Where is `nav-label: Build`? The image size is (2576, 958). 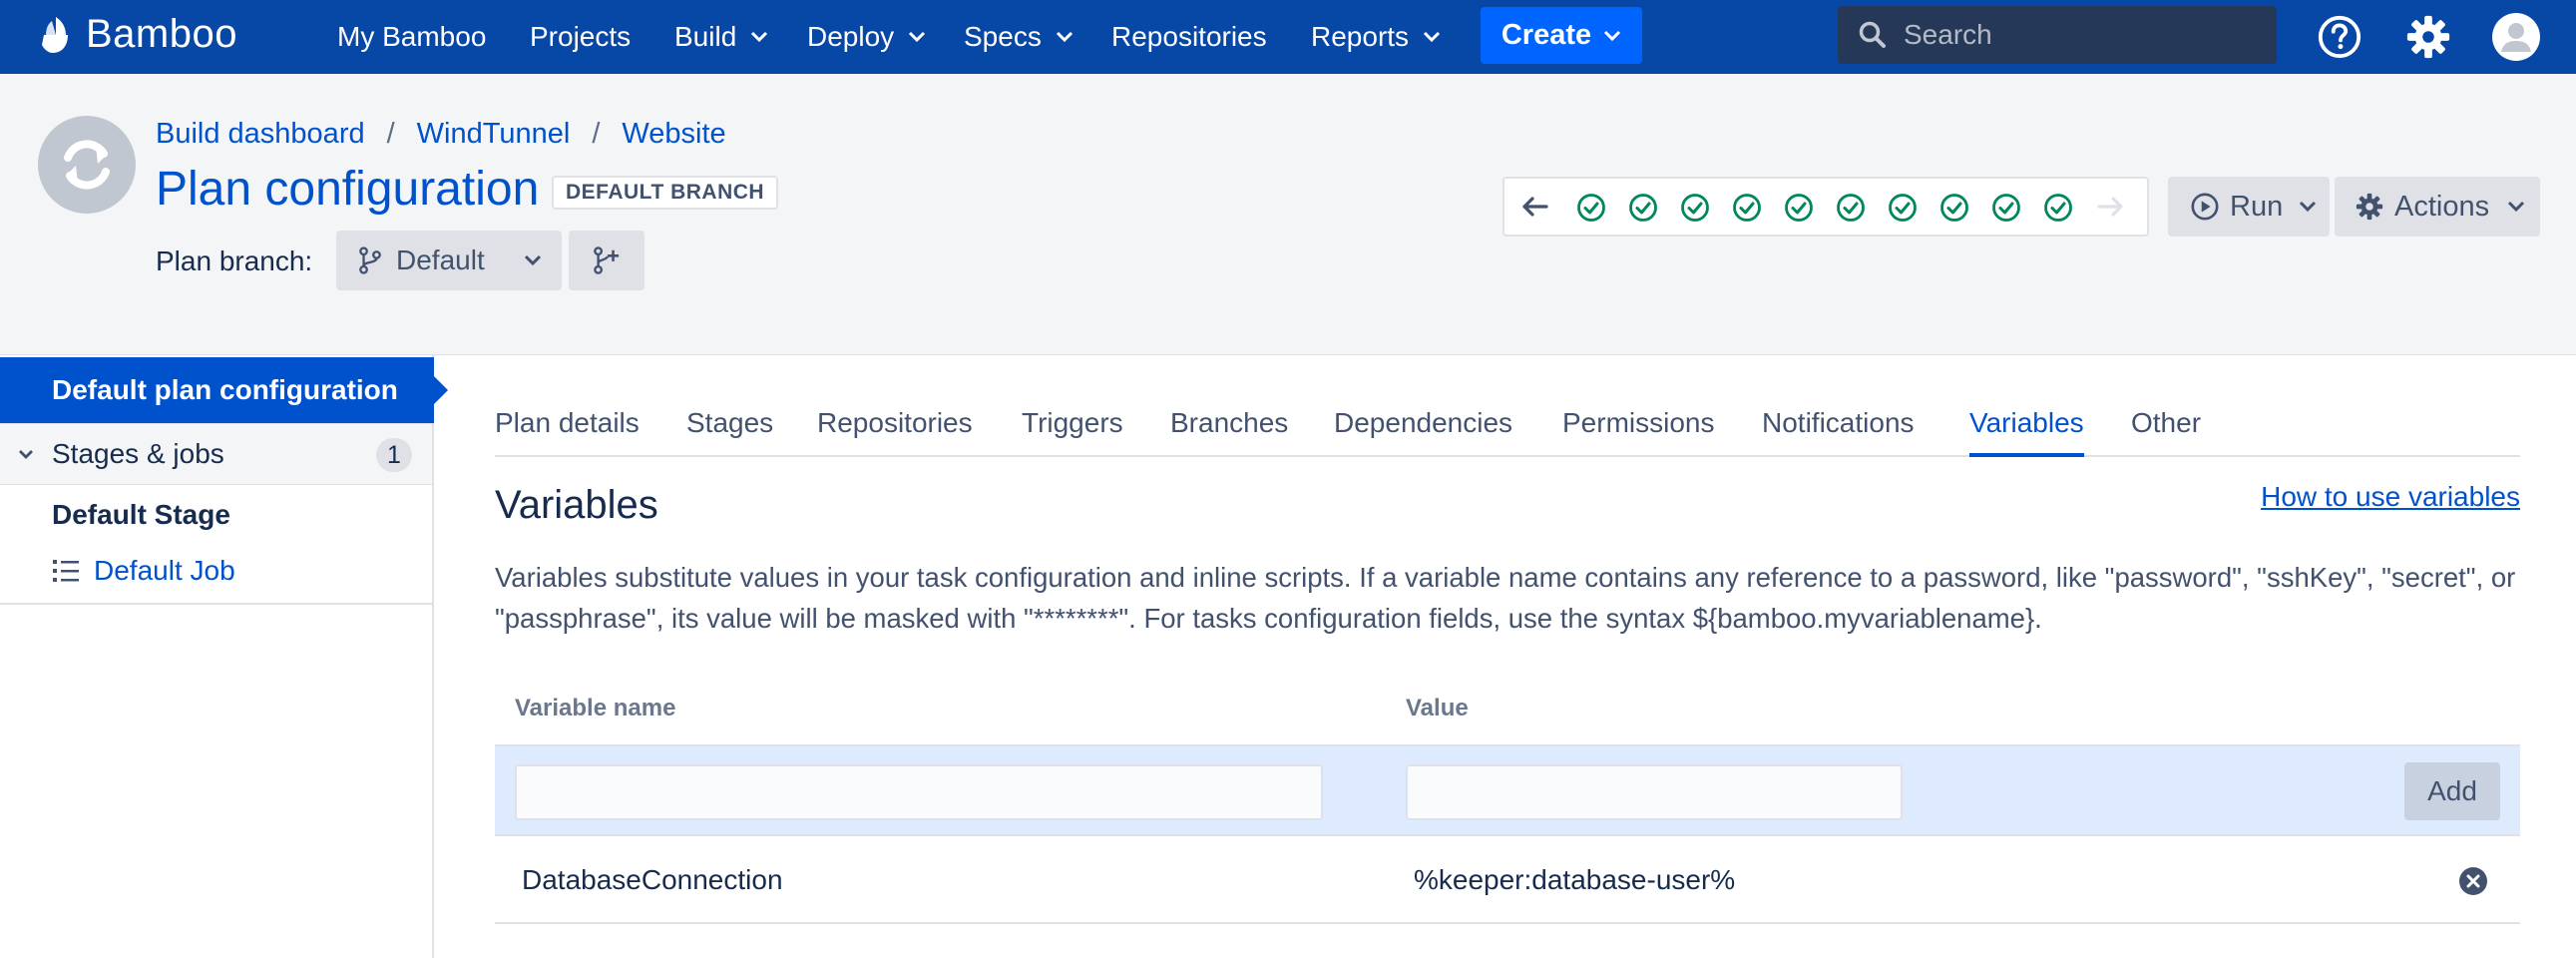
nav-label: Build is located at coordinates (705, 36).